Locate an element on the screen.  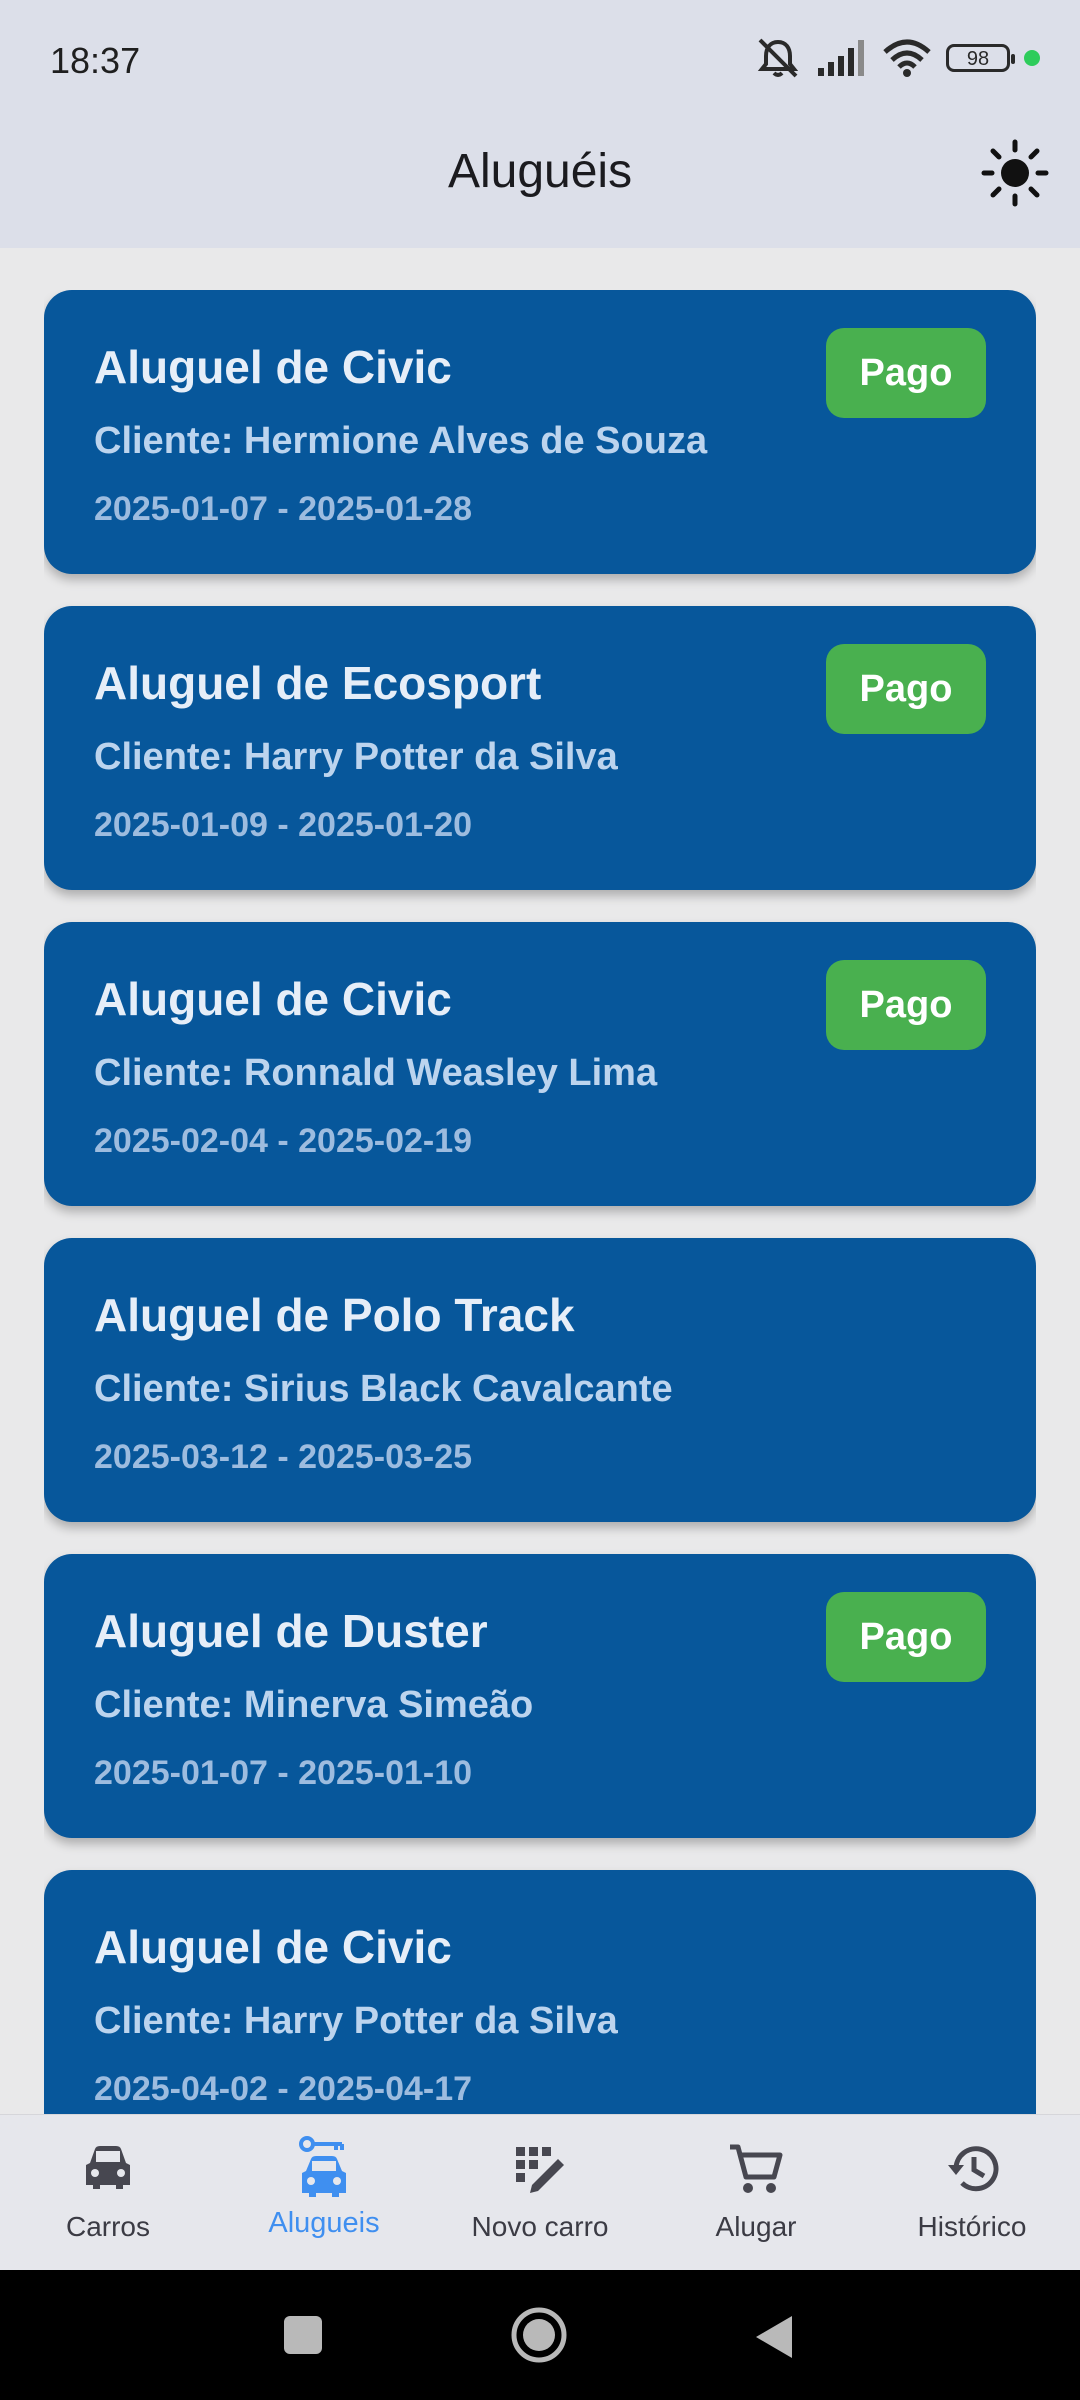
car-key-icon is located at coordinates (322, 2166).